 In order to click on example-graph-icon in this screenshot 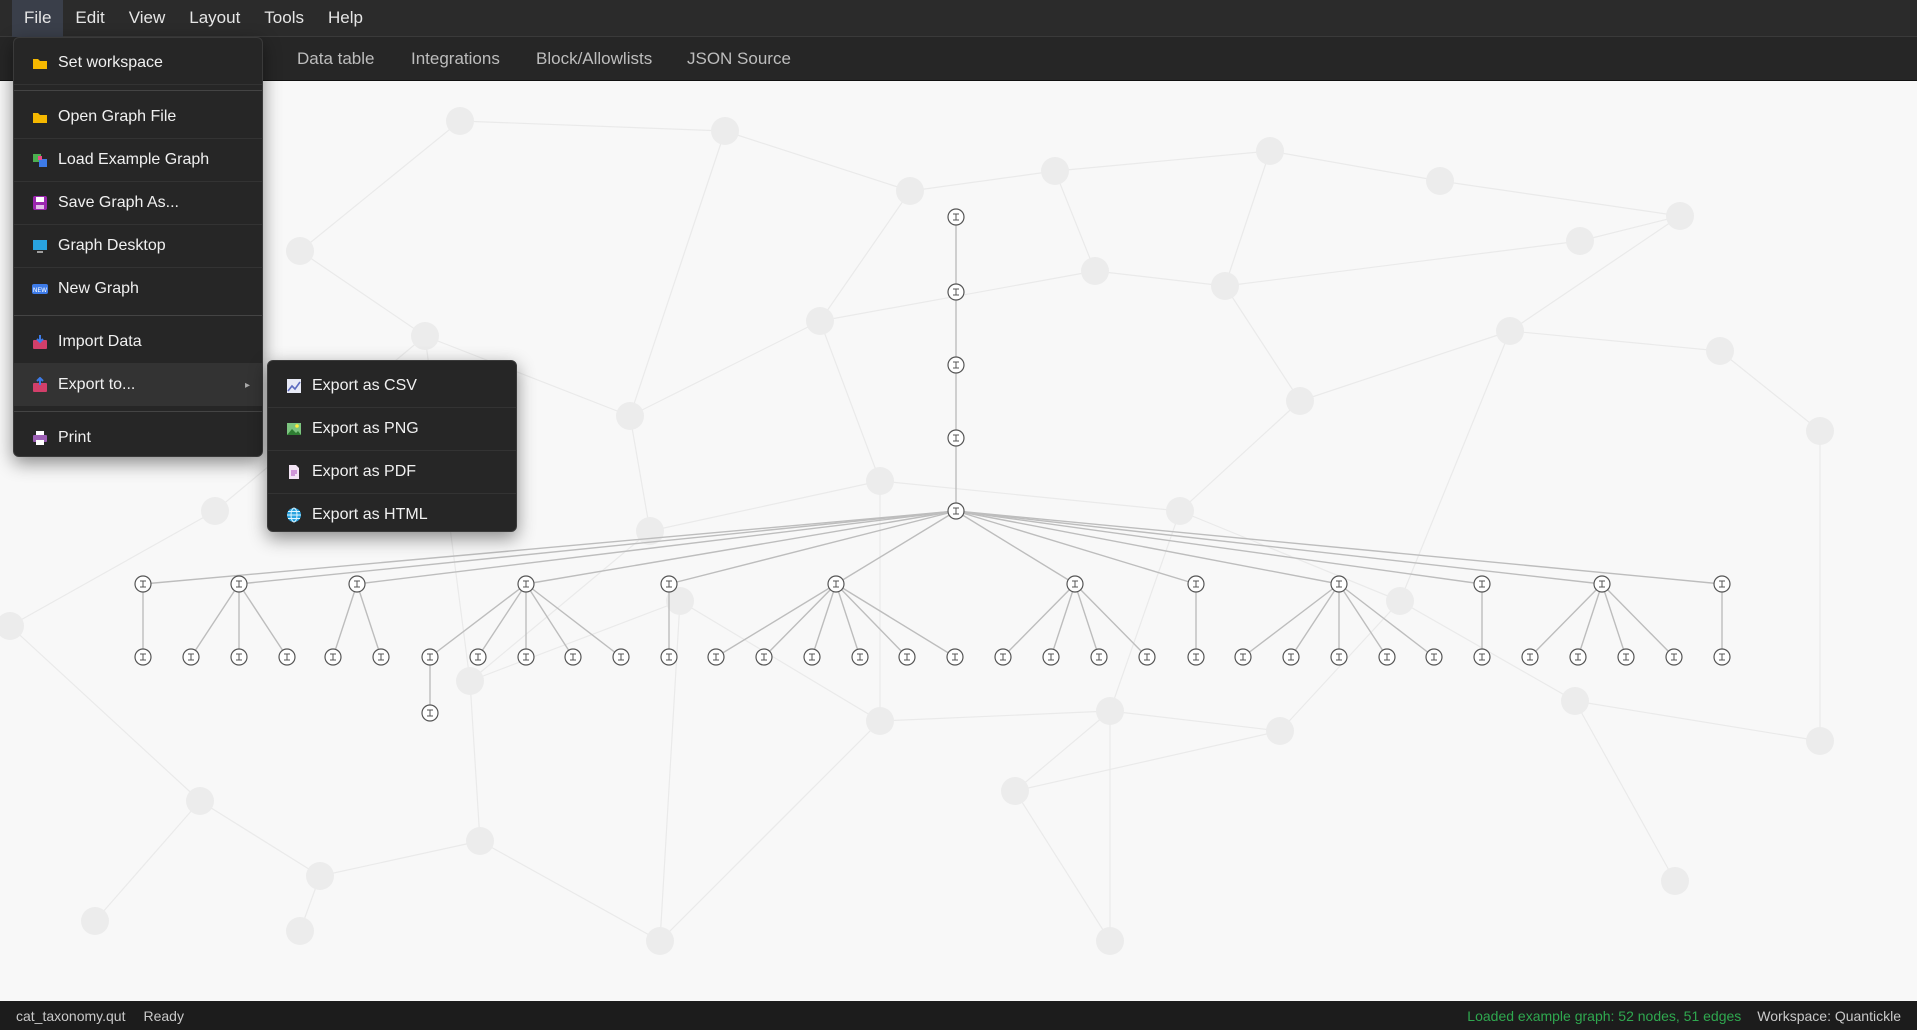, I will do `click(40, 160)`.